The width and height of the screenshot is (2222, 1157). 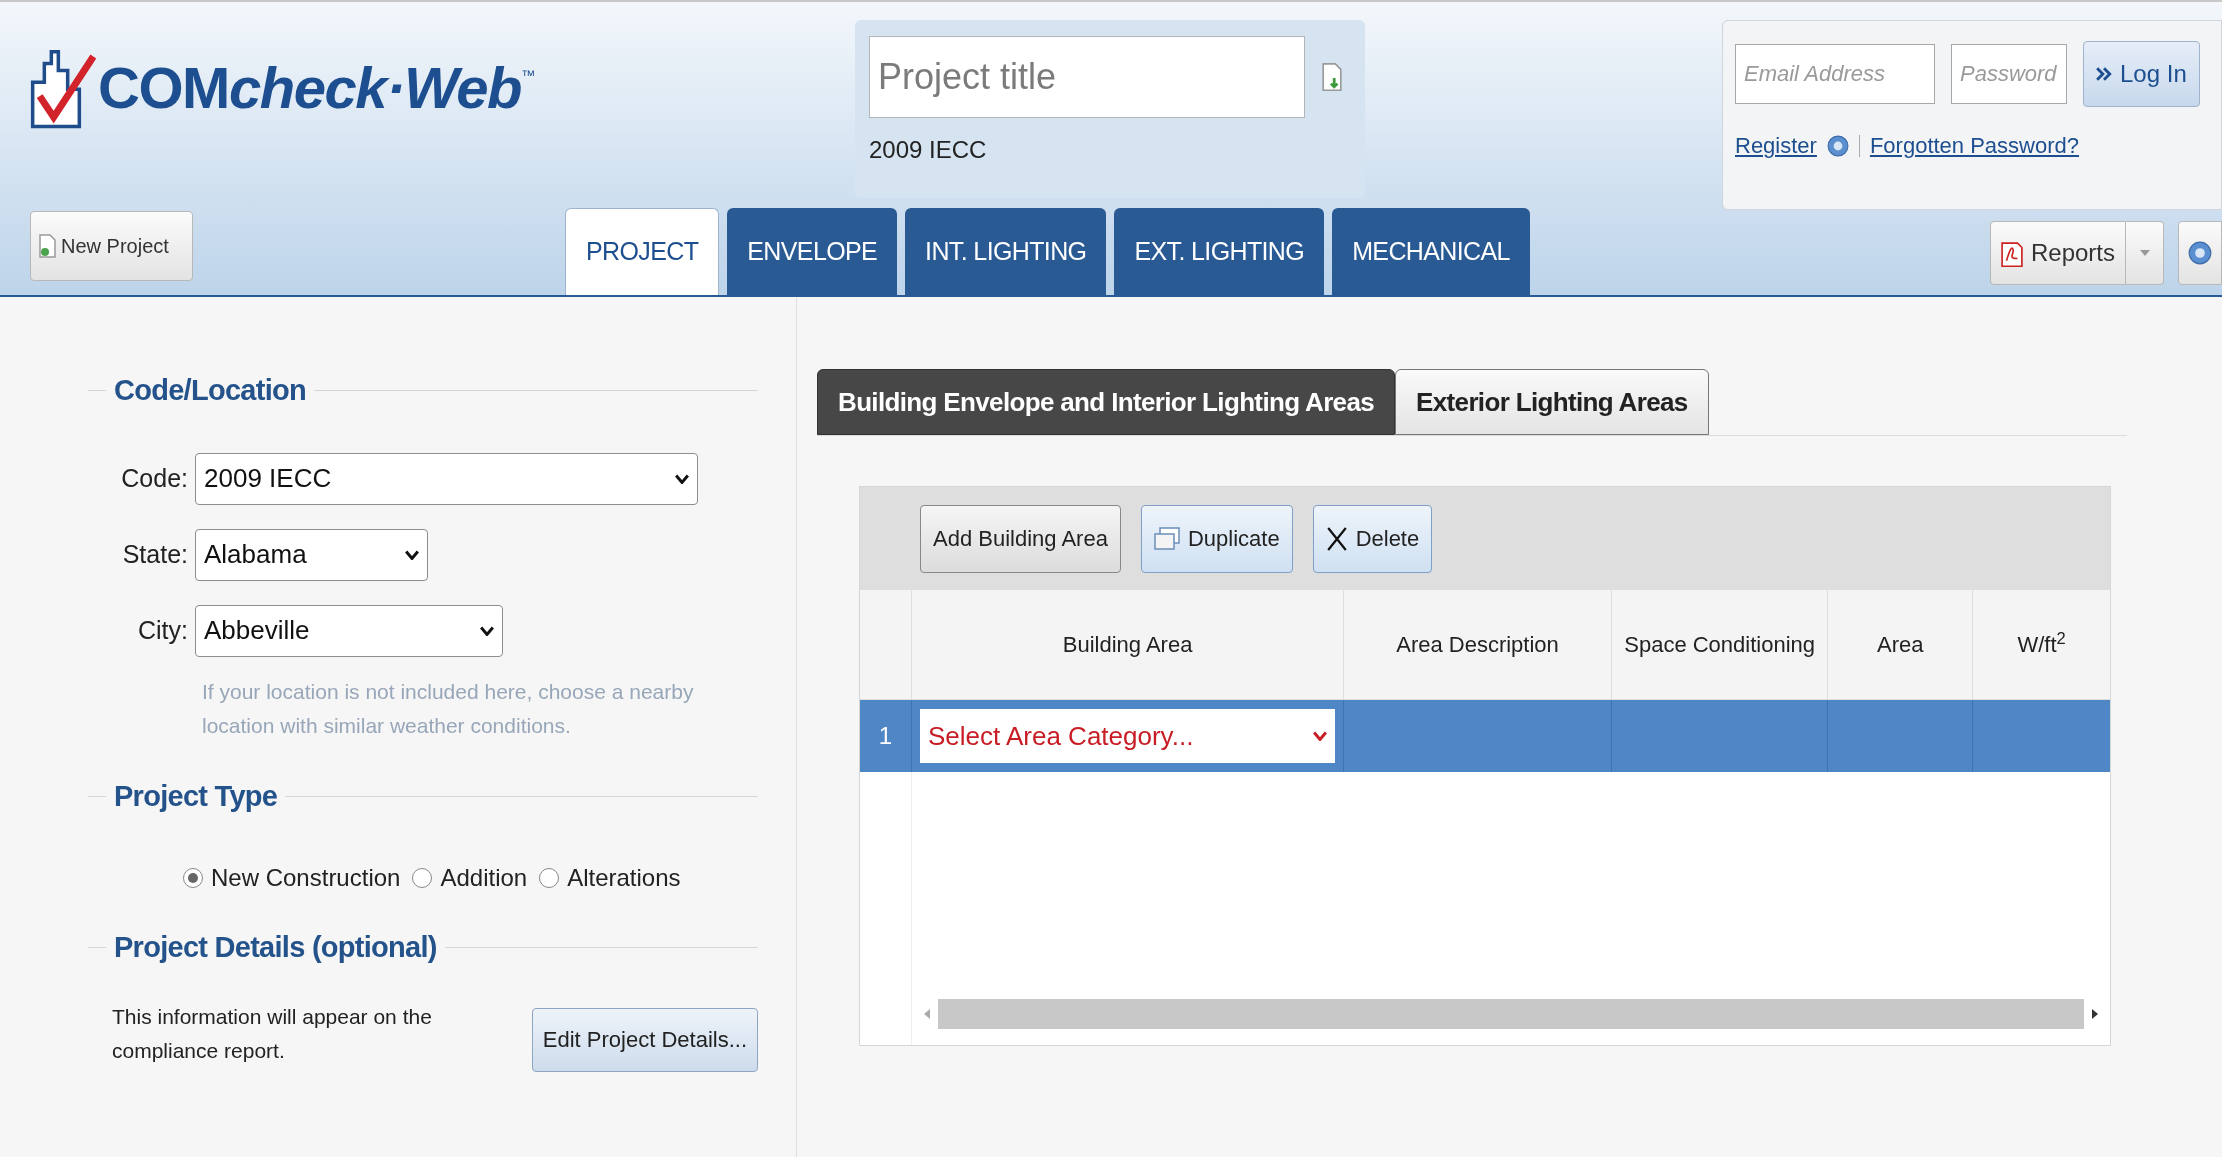 I want to click on section-heading: Project Type, so click(x=196, y=796).